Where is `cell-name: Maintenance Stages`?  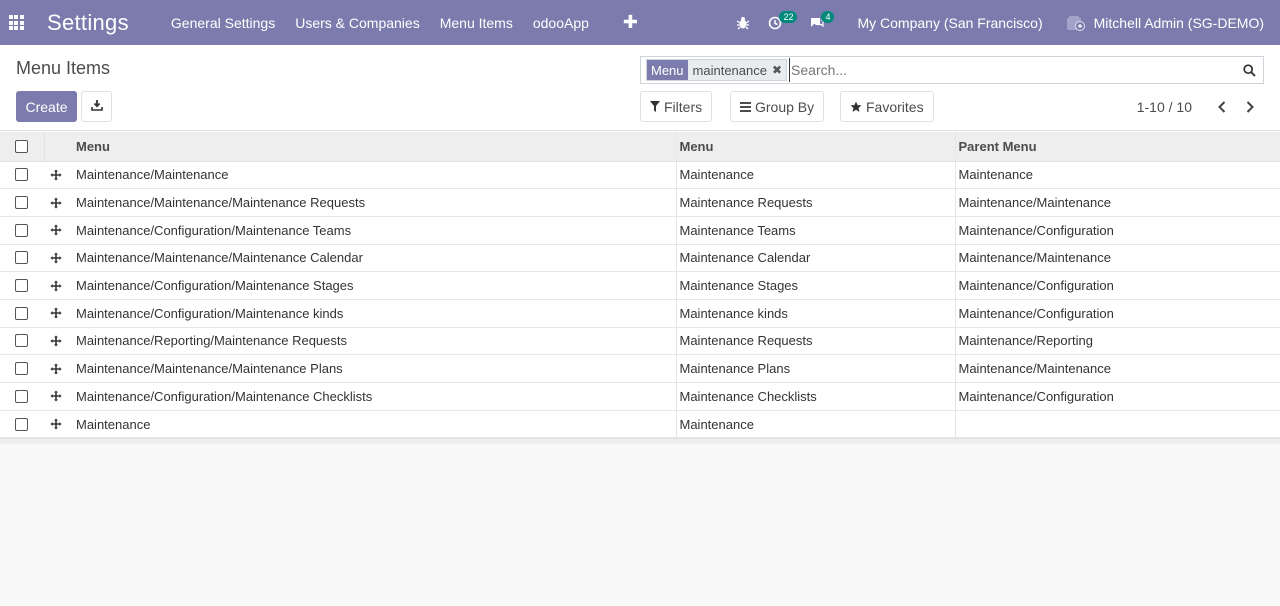
cell-name: Maintenance Stages is located at coordinates (816, 285).